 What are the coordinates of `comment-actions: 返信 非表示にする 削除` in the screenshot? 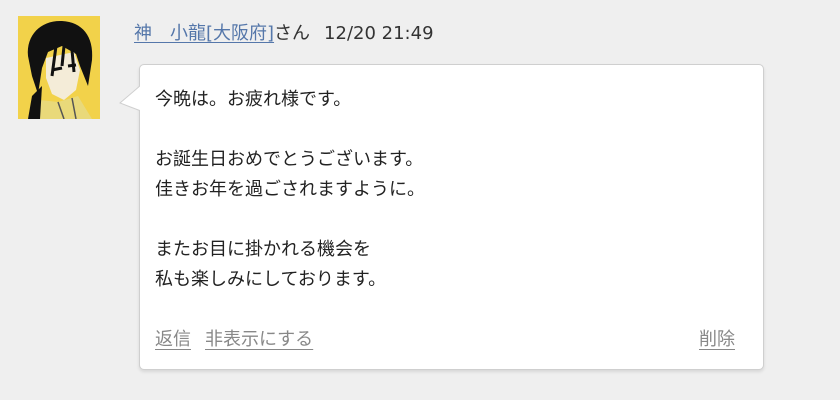 It's located at (445, 340).